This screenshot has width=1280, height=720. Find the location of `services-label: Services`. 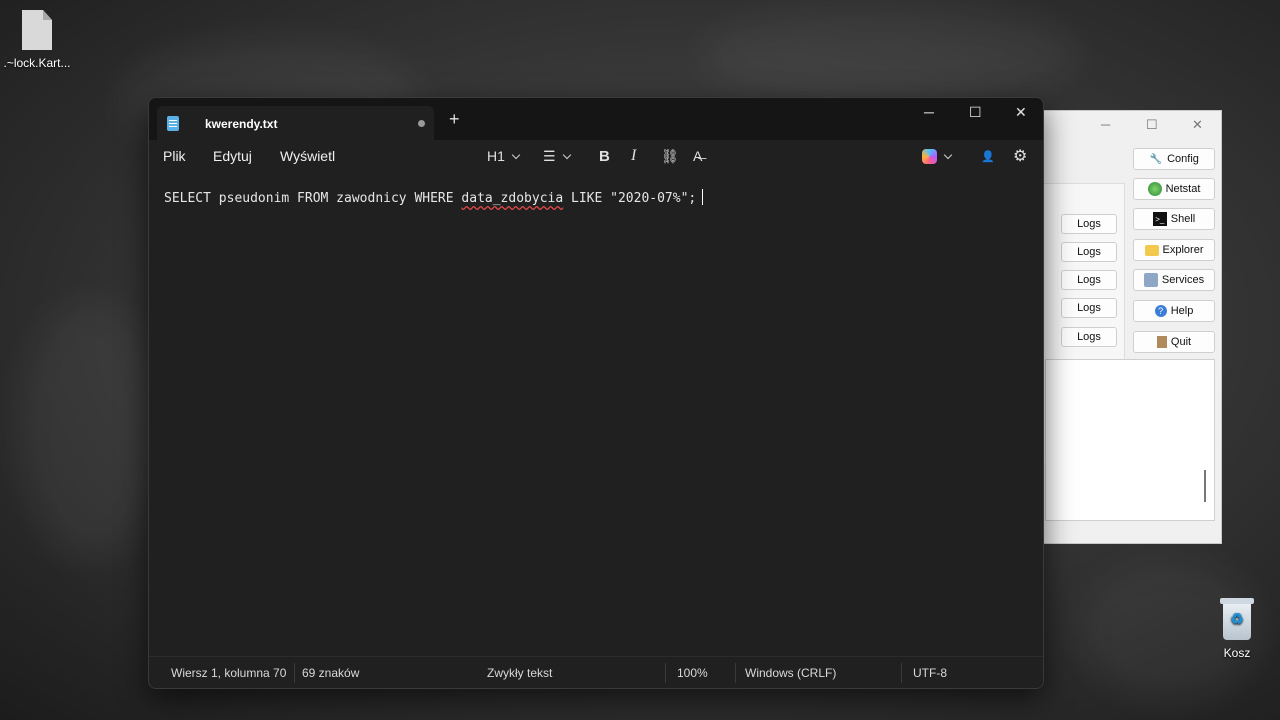

services-label: Services is located at coordinates (1183, 280).